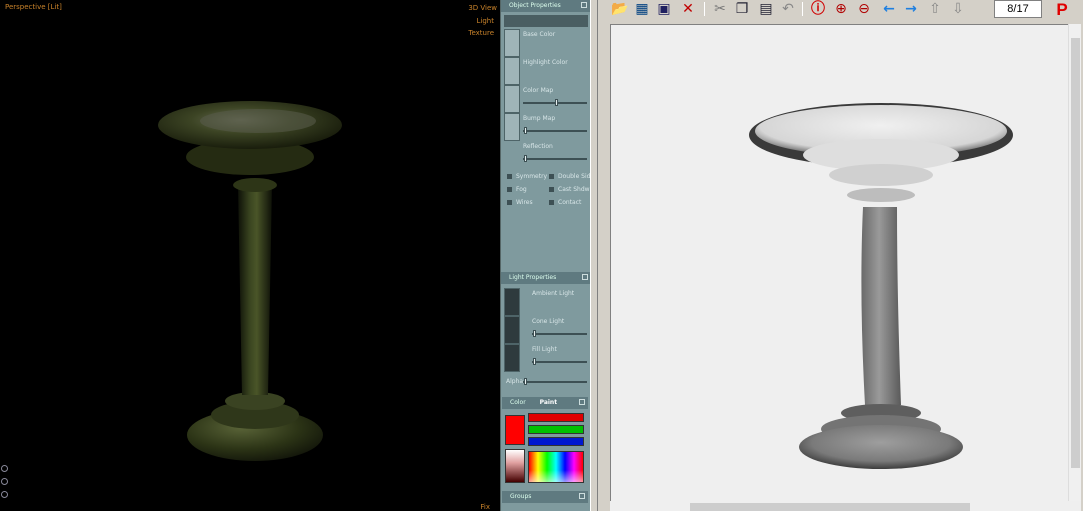 The image size is (1083, 511). What do you see at coordinates (33, 7) in the screenshot?
I see `viewport-title: Perspective [Lit]` at bounding box center [33, 7].